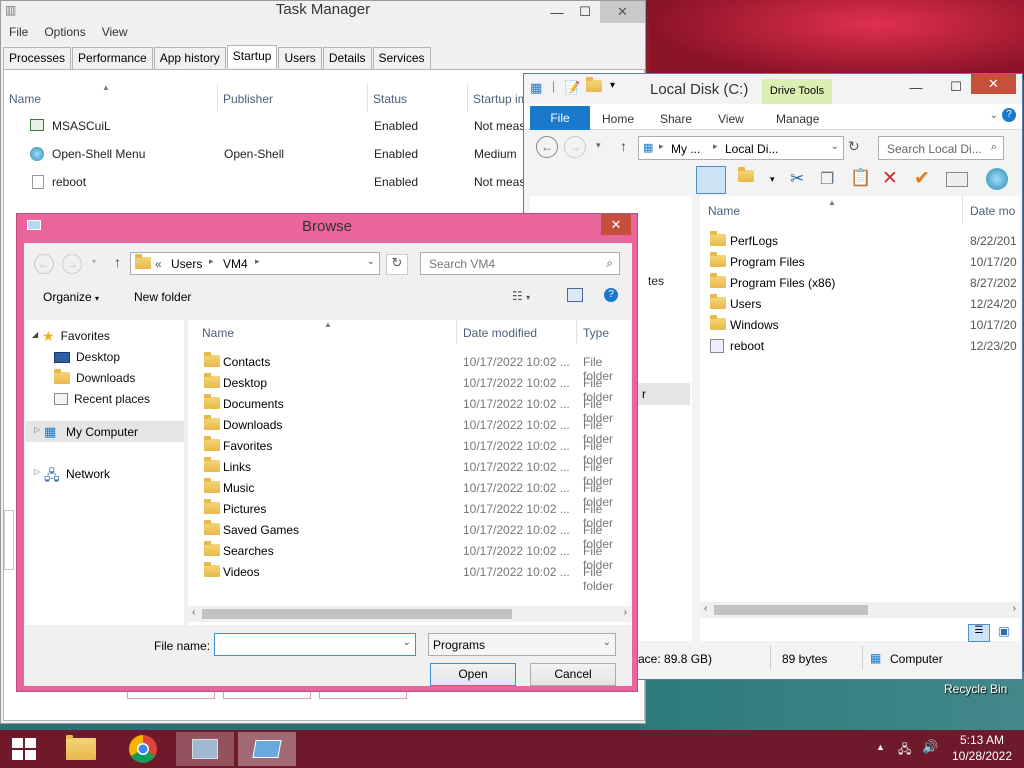 This screenshot has width=1024, height=768. I want to click on delete-icon: ✕, so click(890, 178).